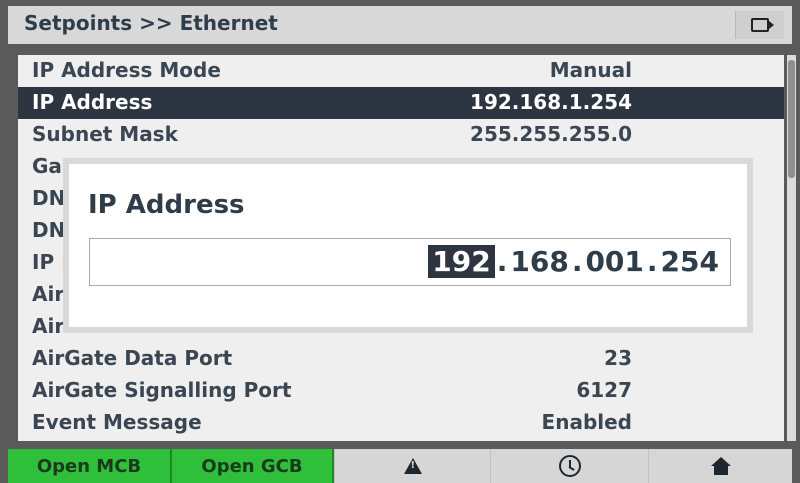 This screenshot has height=483, width=800. I want to click on list-item: AirGate Data Port 23, so click(401, 359).